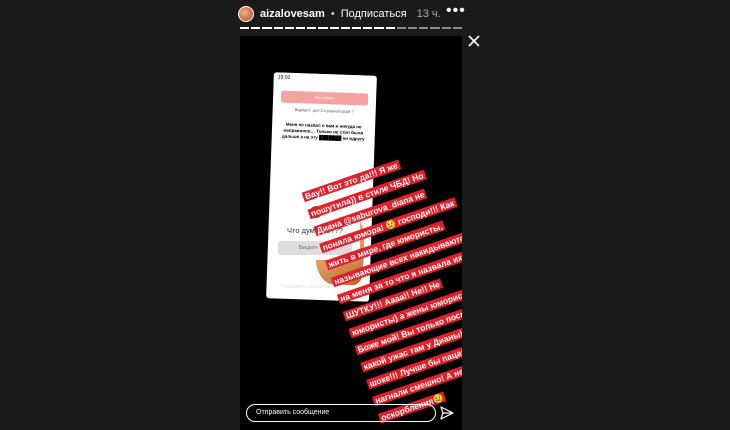 The image size is (730, 430). I want to click on follow-button: Подписаться, so click(374, 14).